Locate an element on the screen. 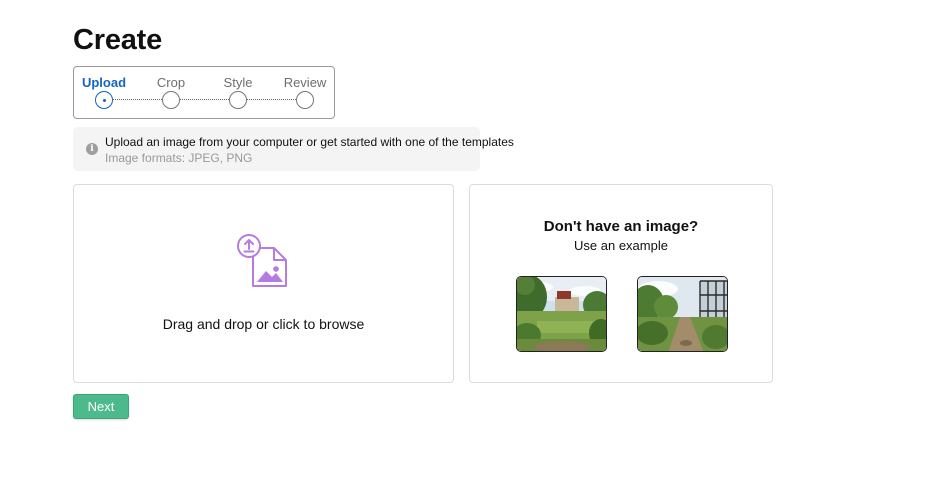  info-icon: i is located at coordinates (92, 149).